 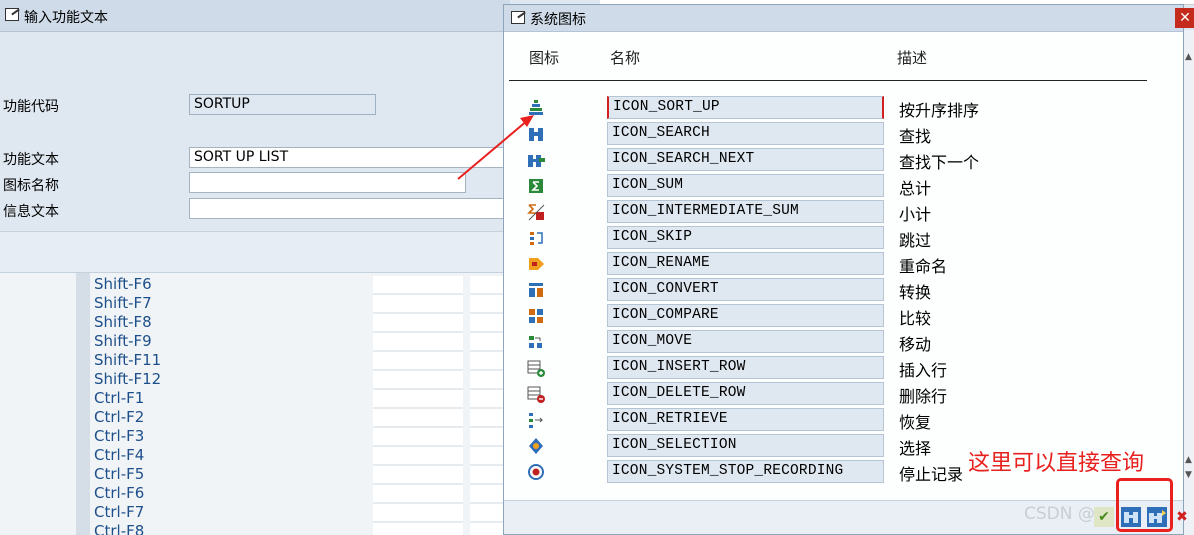 What do you see at coordinates (230, 398) in the screenshot?
I see `function-key-item: Ctrl-F1` at bounding box center [230, 398].